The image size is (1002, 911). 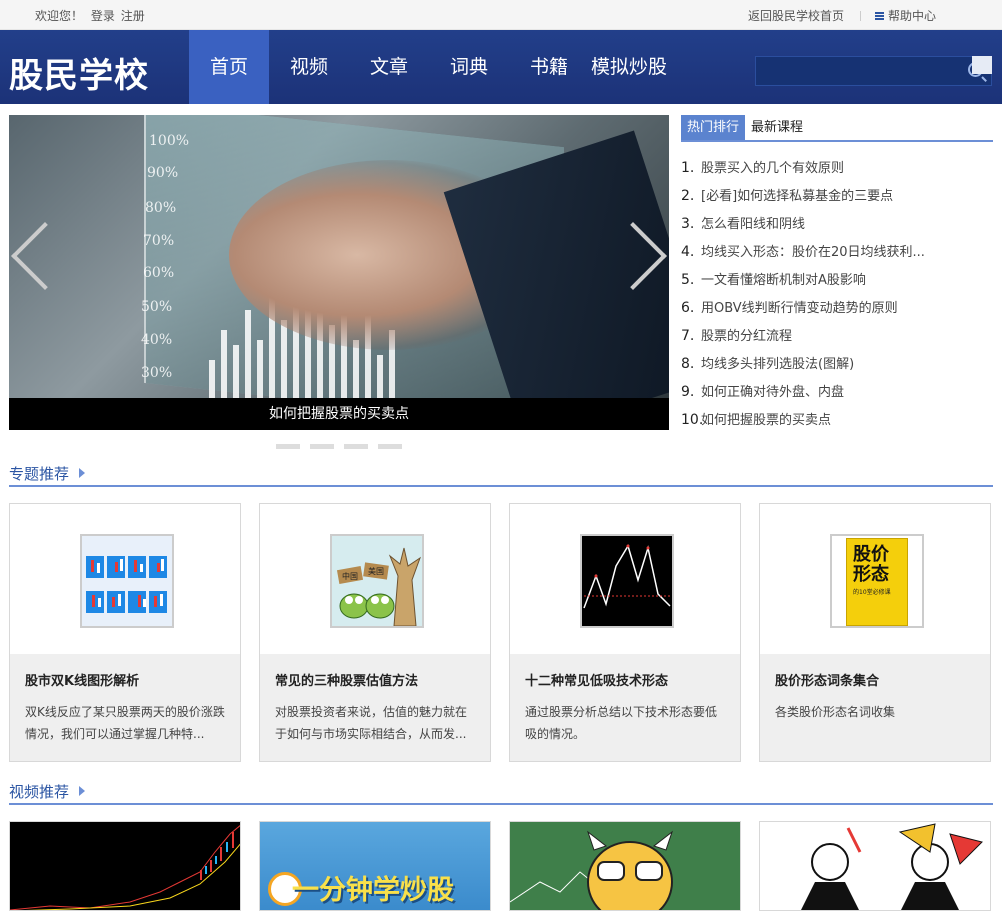 What do you see at coordinates (157, 340) in the screenshot?
I see `banner-tick-label: 40%` at bounding box center [157, 340].